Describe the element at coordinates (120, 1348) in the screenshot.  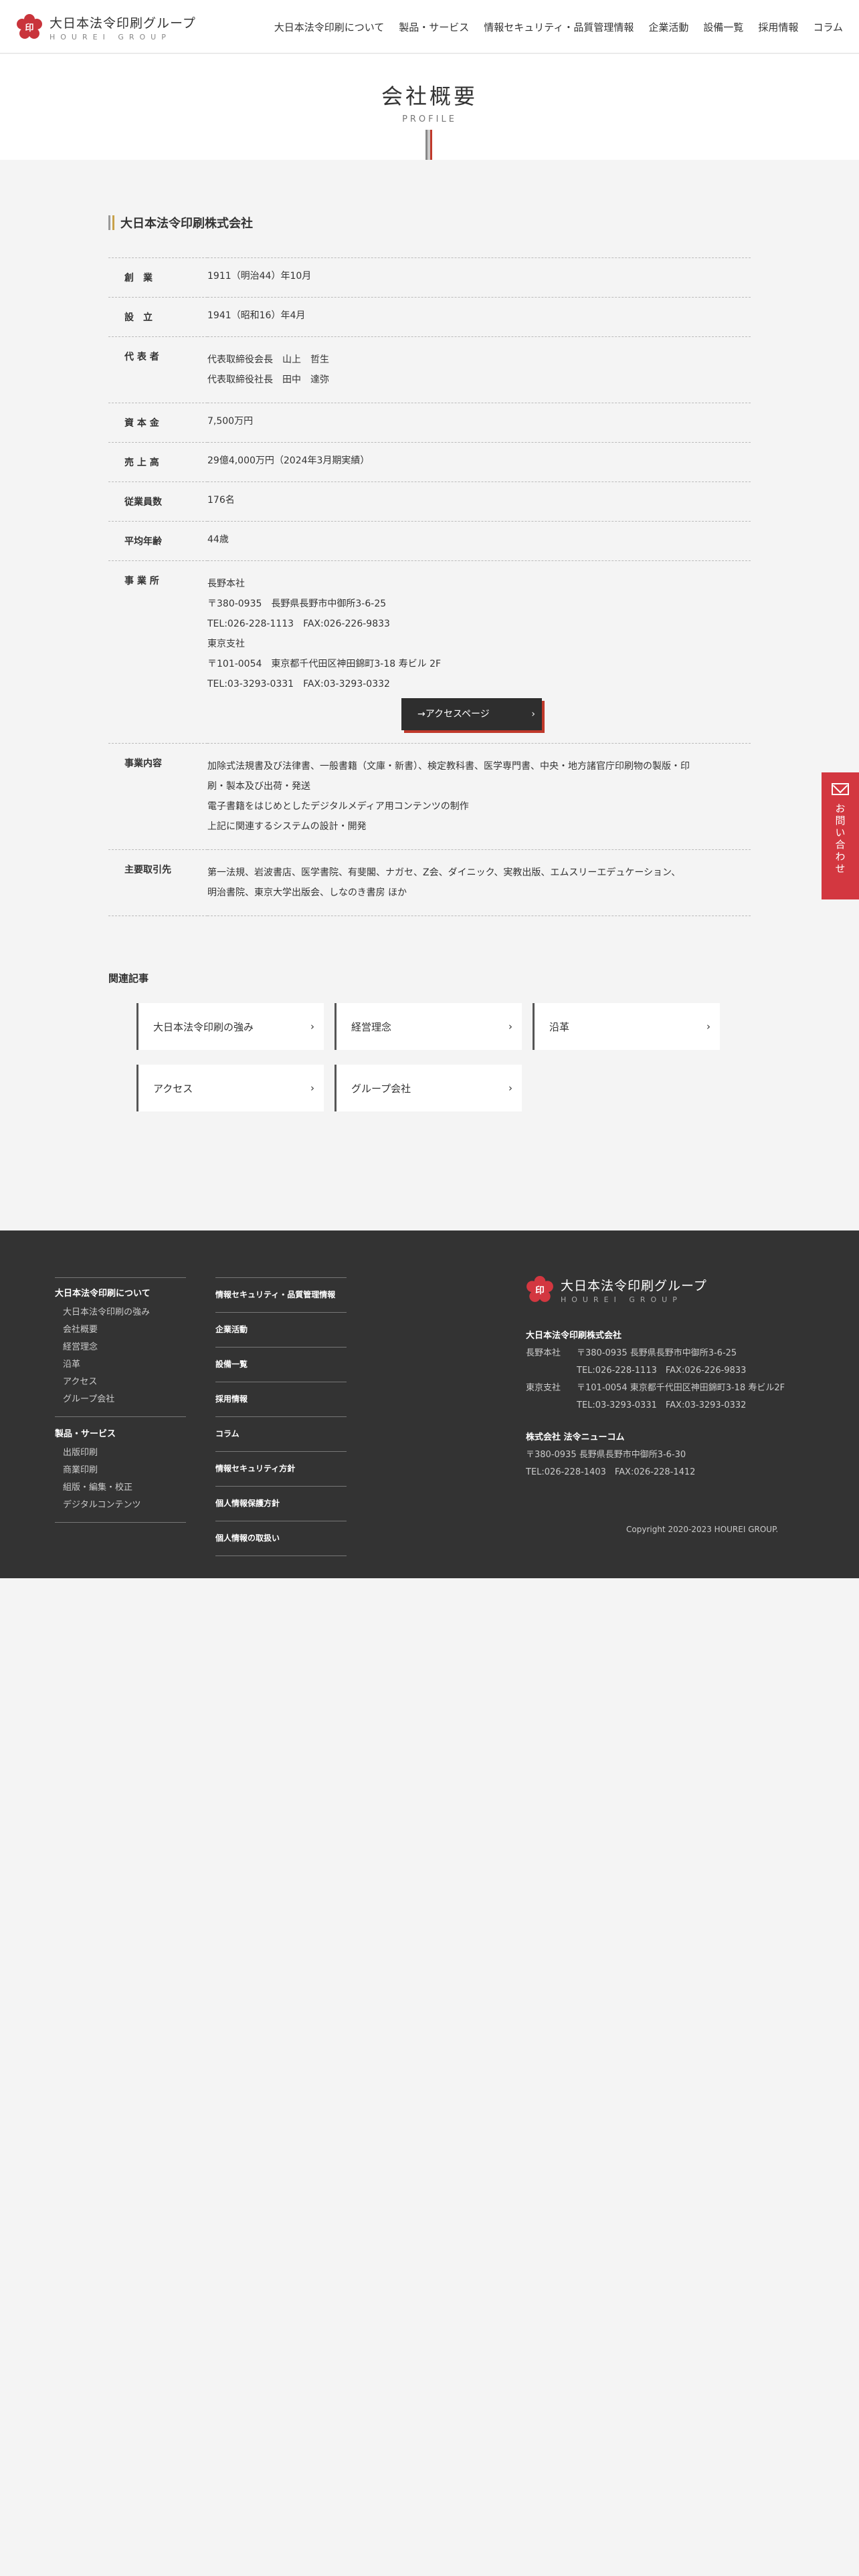
I see `footer-link: 経営理念` at that location.